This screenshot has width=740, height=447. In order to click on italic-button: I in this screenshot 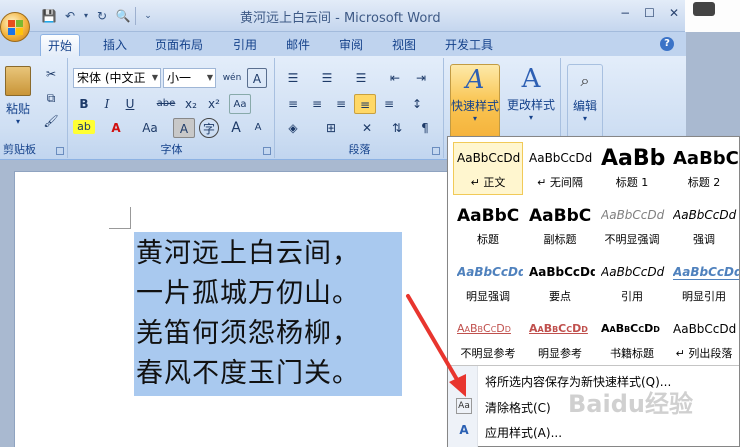, I will do `click(107, 104)`.